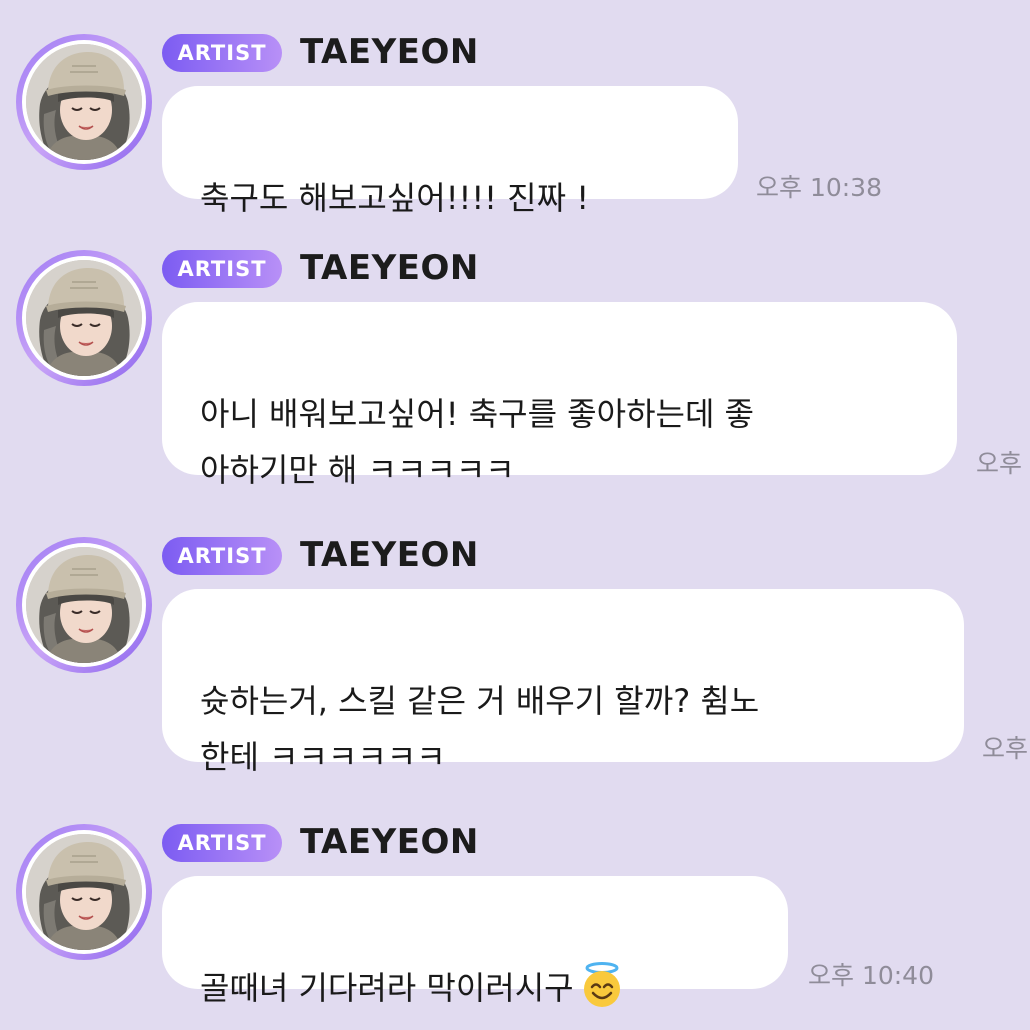 This screenshot has height=1030, width=1030. I want to click on message-text: 축구도 해보고싶어!!!! 진짜 !, so click(395, 198).